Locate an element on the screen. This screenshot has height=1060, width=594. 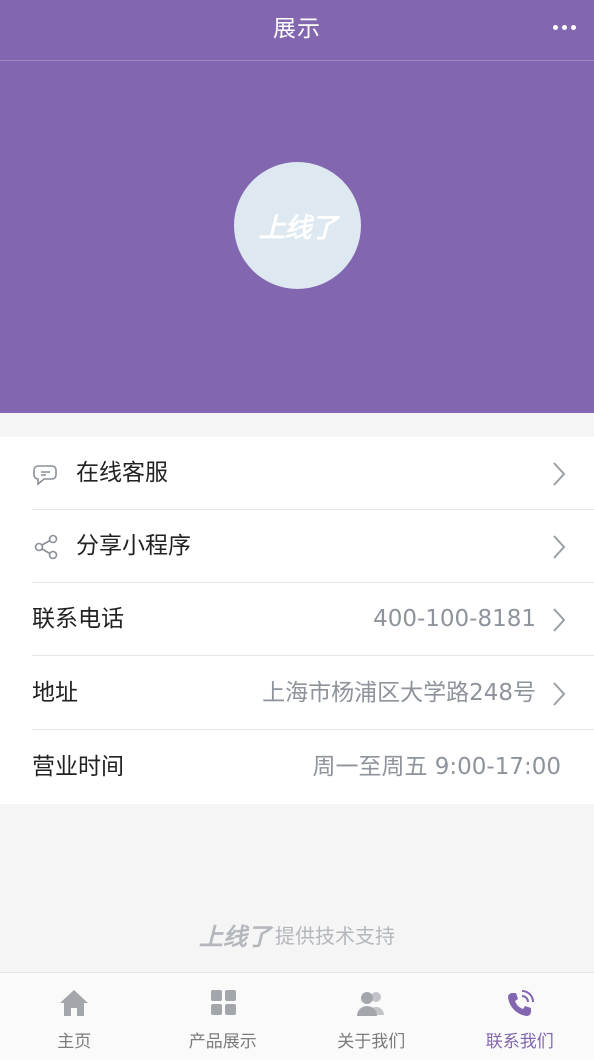
tab-label: 产品展示 is located at coordinates (222, 1042).